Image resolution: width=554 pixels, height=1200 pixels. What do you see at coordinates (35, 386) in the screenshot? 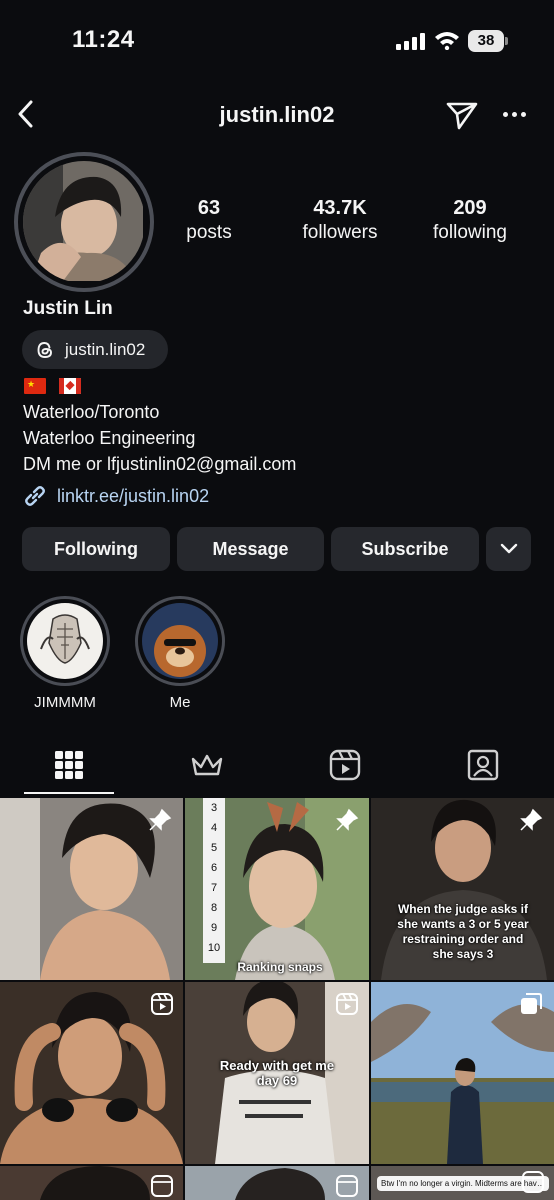
I see `flag-china-icon: ★` at bounding box center [35, 386].